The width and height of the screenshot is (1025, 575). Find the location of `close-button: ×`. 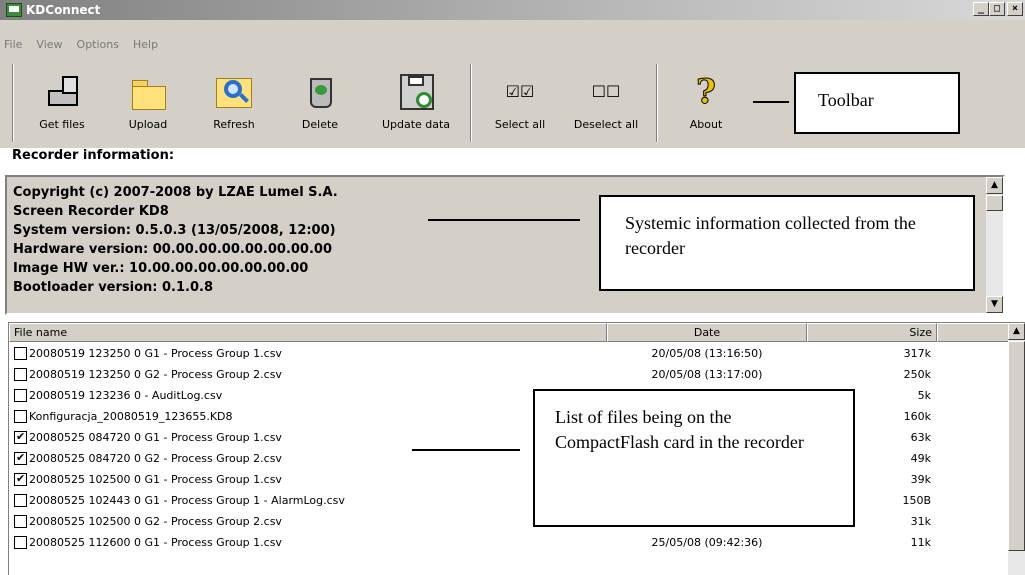

close-button: × is located at coordinates (1015, 9).